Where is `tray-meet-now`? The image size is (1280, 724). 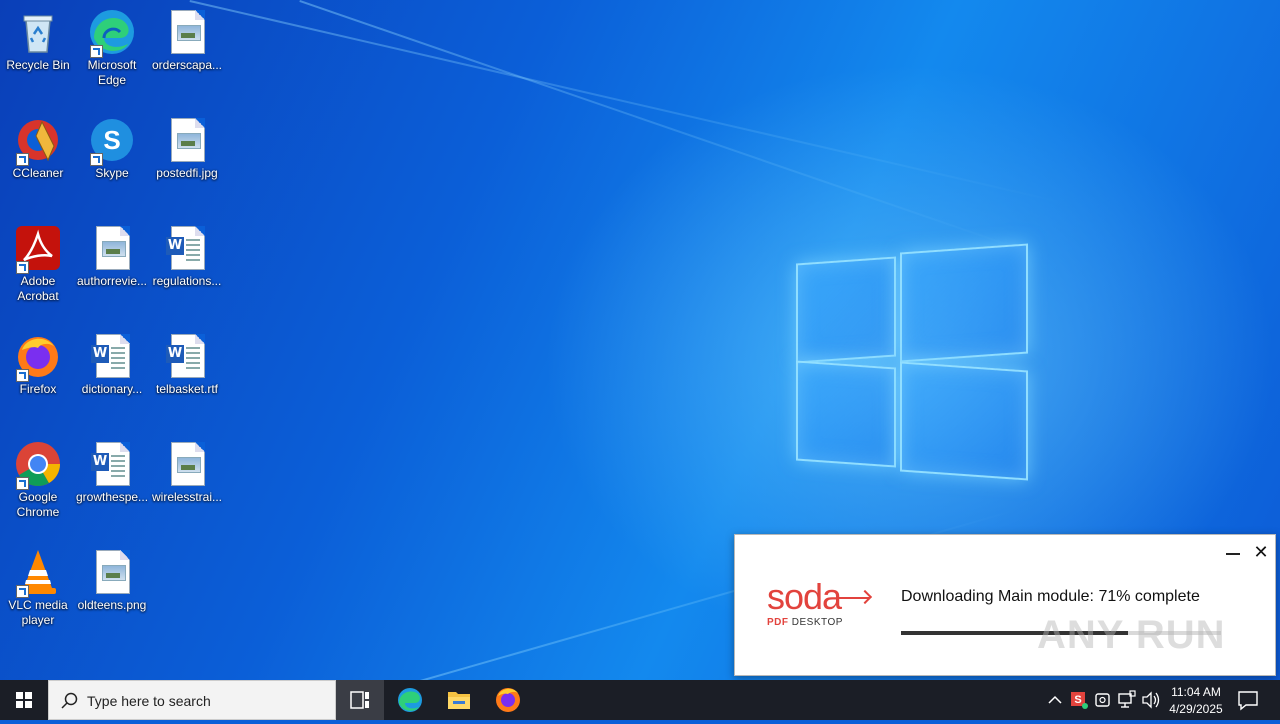 tray-meet-now is located at coordinates (1103, 700).